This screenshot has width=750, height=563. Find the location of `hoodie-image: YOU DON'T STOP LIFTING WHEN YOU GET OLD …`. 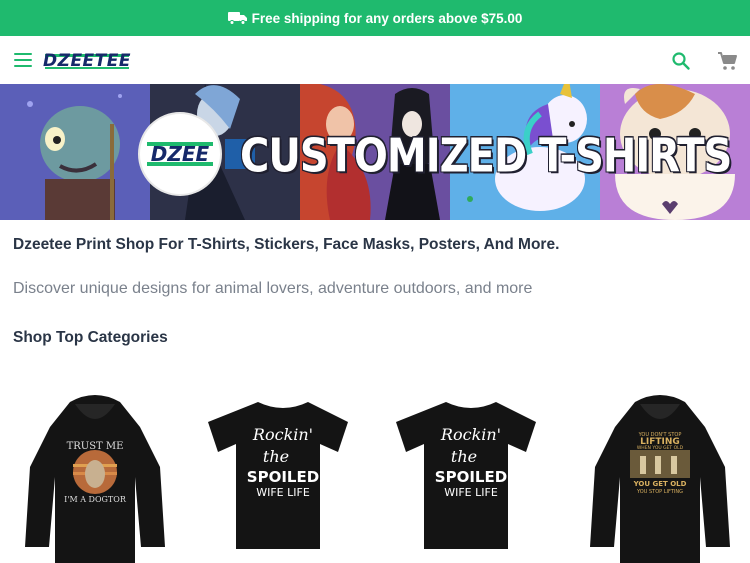

hoodie-image: YOU DON'T STOP LIFTING WHEN YOU GET OLD … is located at coordinates (660, 479).